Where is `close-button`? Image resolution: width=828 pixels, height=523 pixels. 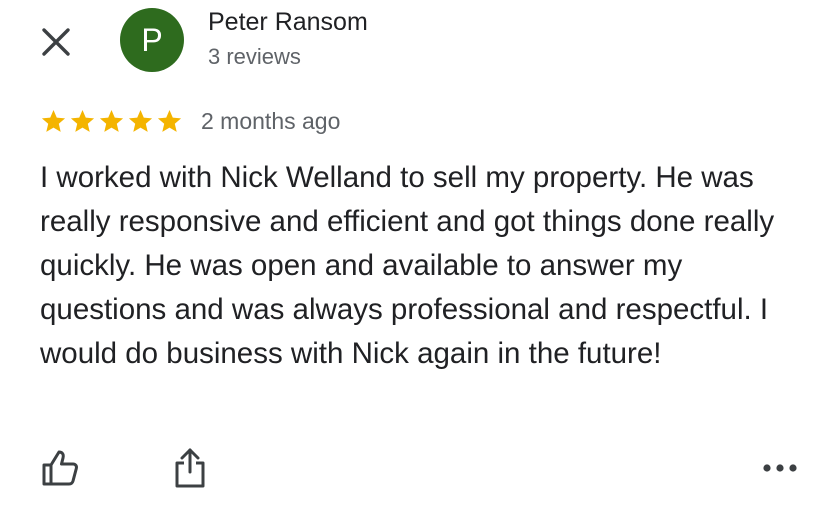 close-button is located at coordinates (56, 42).